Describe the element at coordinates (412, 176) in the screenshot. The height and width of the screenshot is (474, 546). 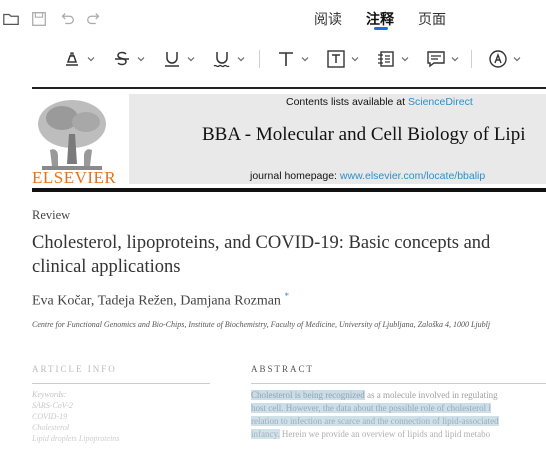
I see `homepage-link: www.elsevier.com/locate/bbalip` at that location.